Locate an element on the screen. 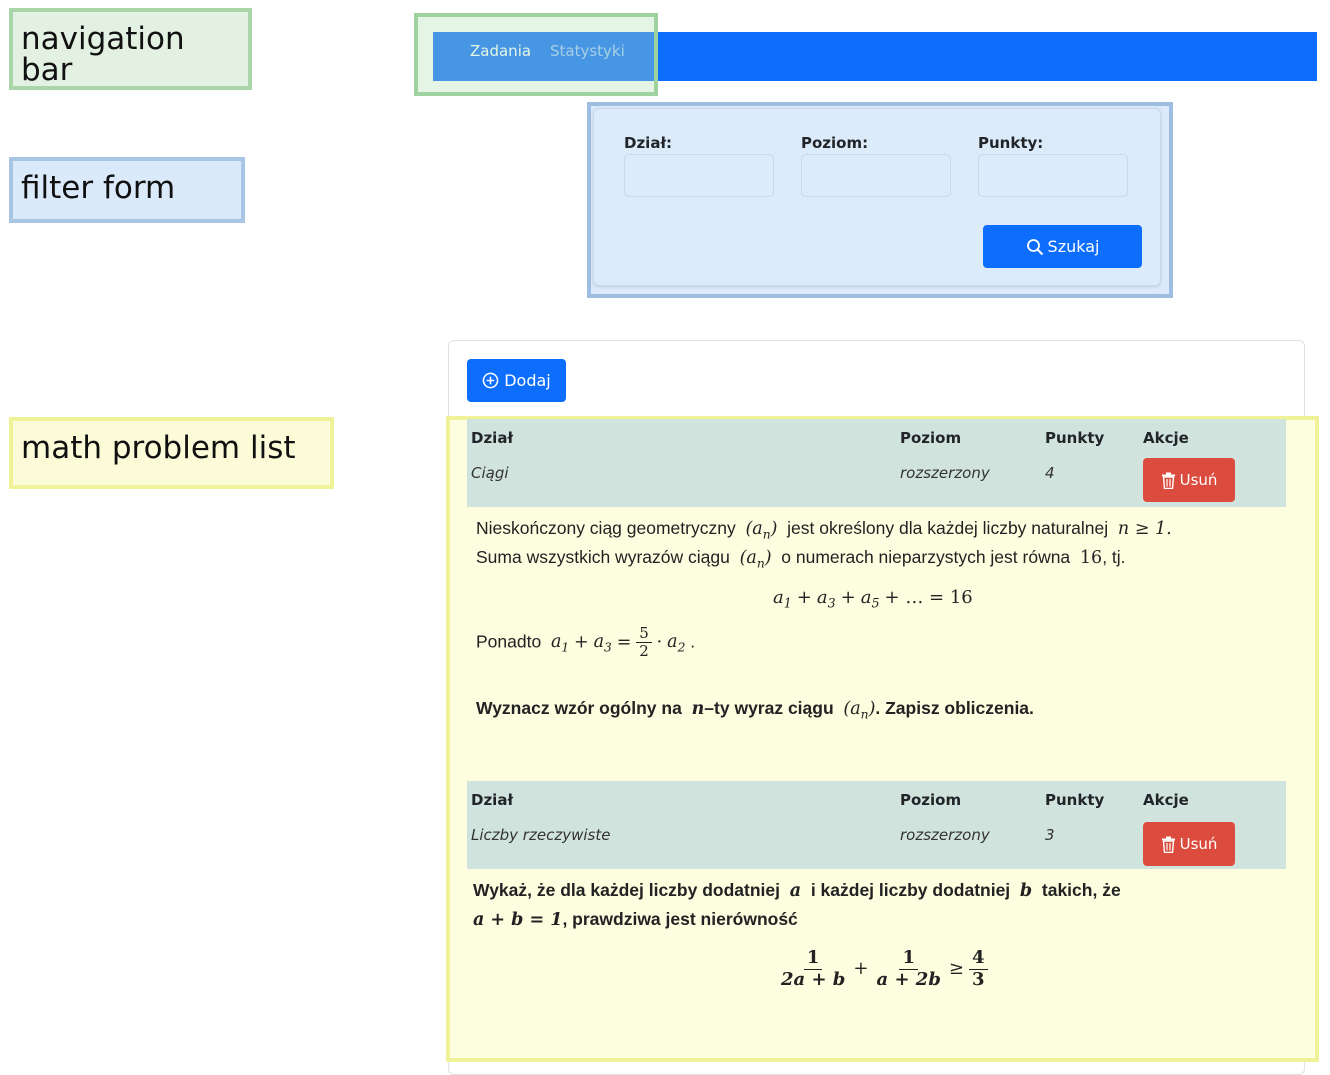 This screenshot has height=1075, width=1330. problem-inequality: 1 2a + b + 1a + 2b ≥ 43 is located at coordinates (883, 968).